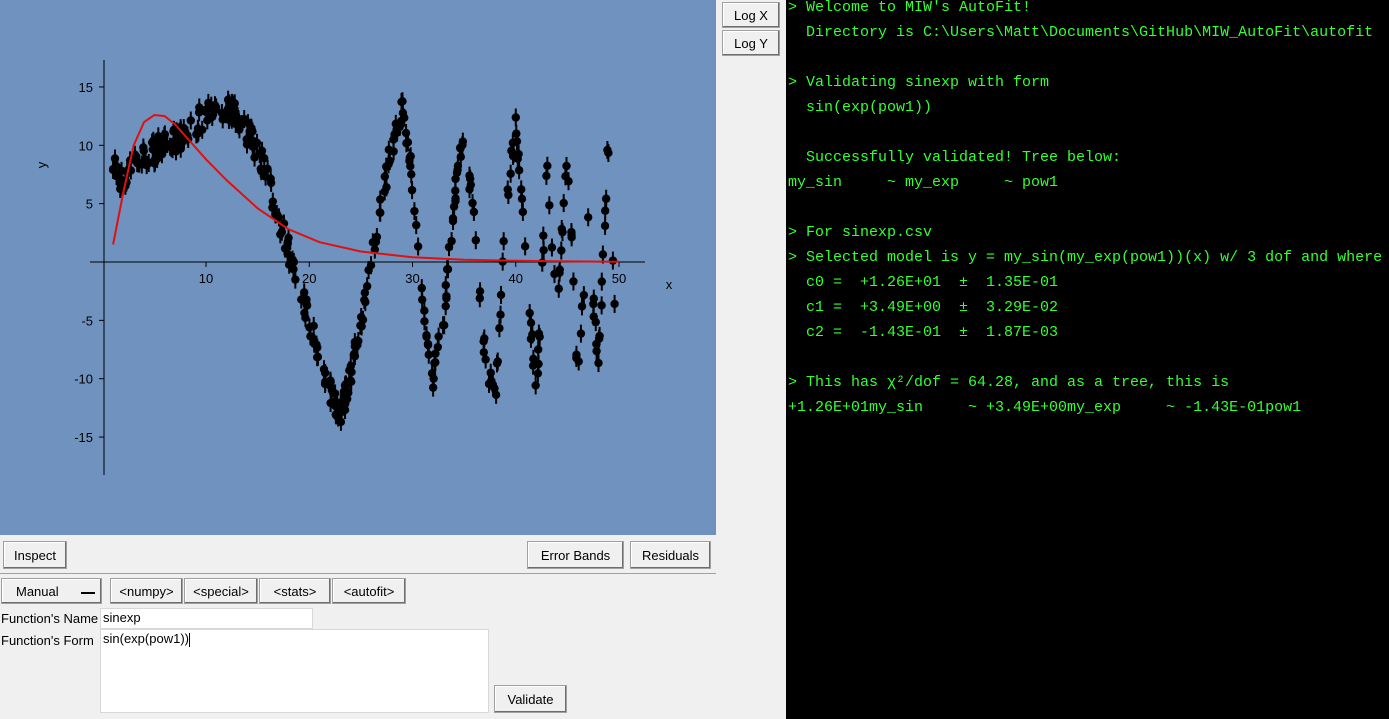  Describe the element at coordinates (294, 671) in the screenshot. I see `function-form-textarea: sin(exp(pow1))` at that location.